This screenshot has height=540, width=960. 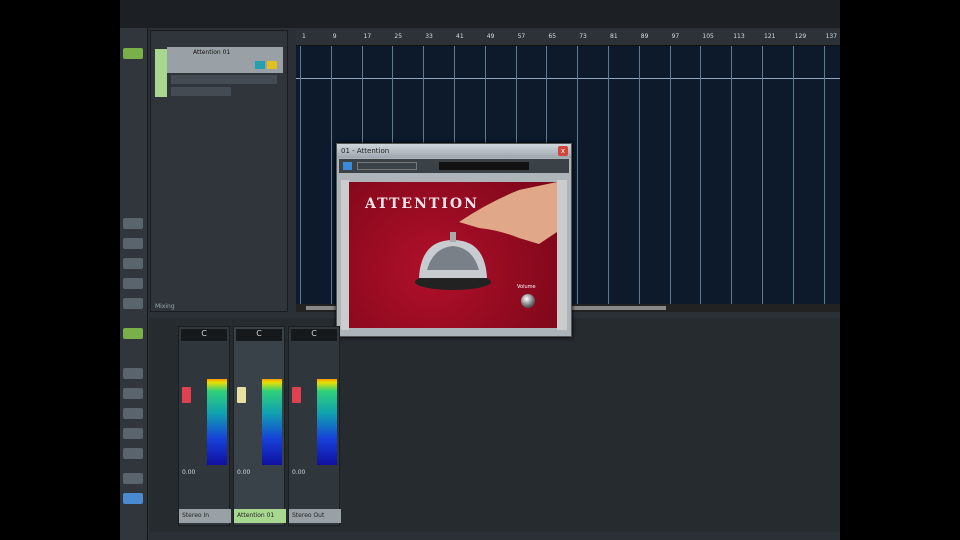 What do you see at coordinates (568, 78) in the screenshot?
I see `automation-line` at bounding box center [568, 78].